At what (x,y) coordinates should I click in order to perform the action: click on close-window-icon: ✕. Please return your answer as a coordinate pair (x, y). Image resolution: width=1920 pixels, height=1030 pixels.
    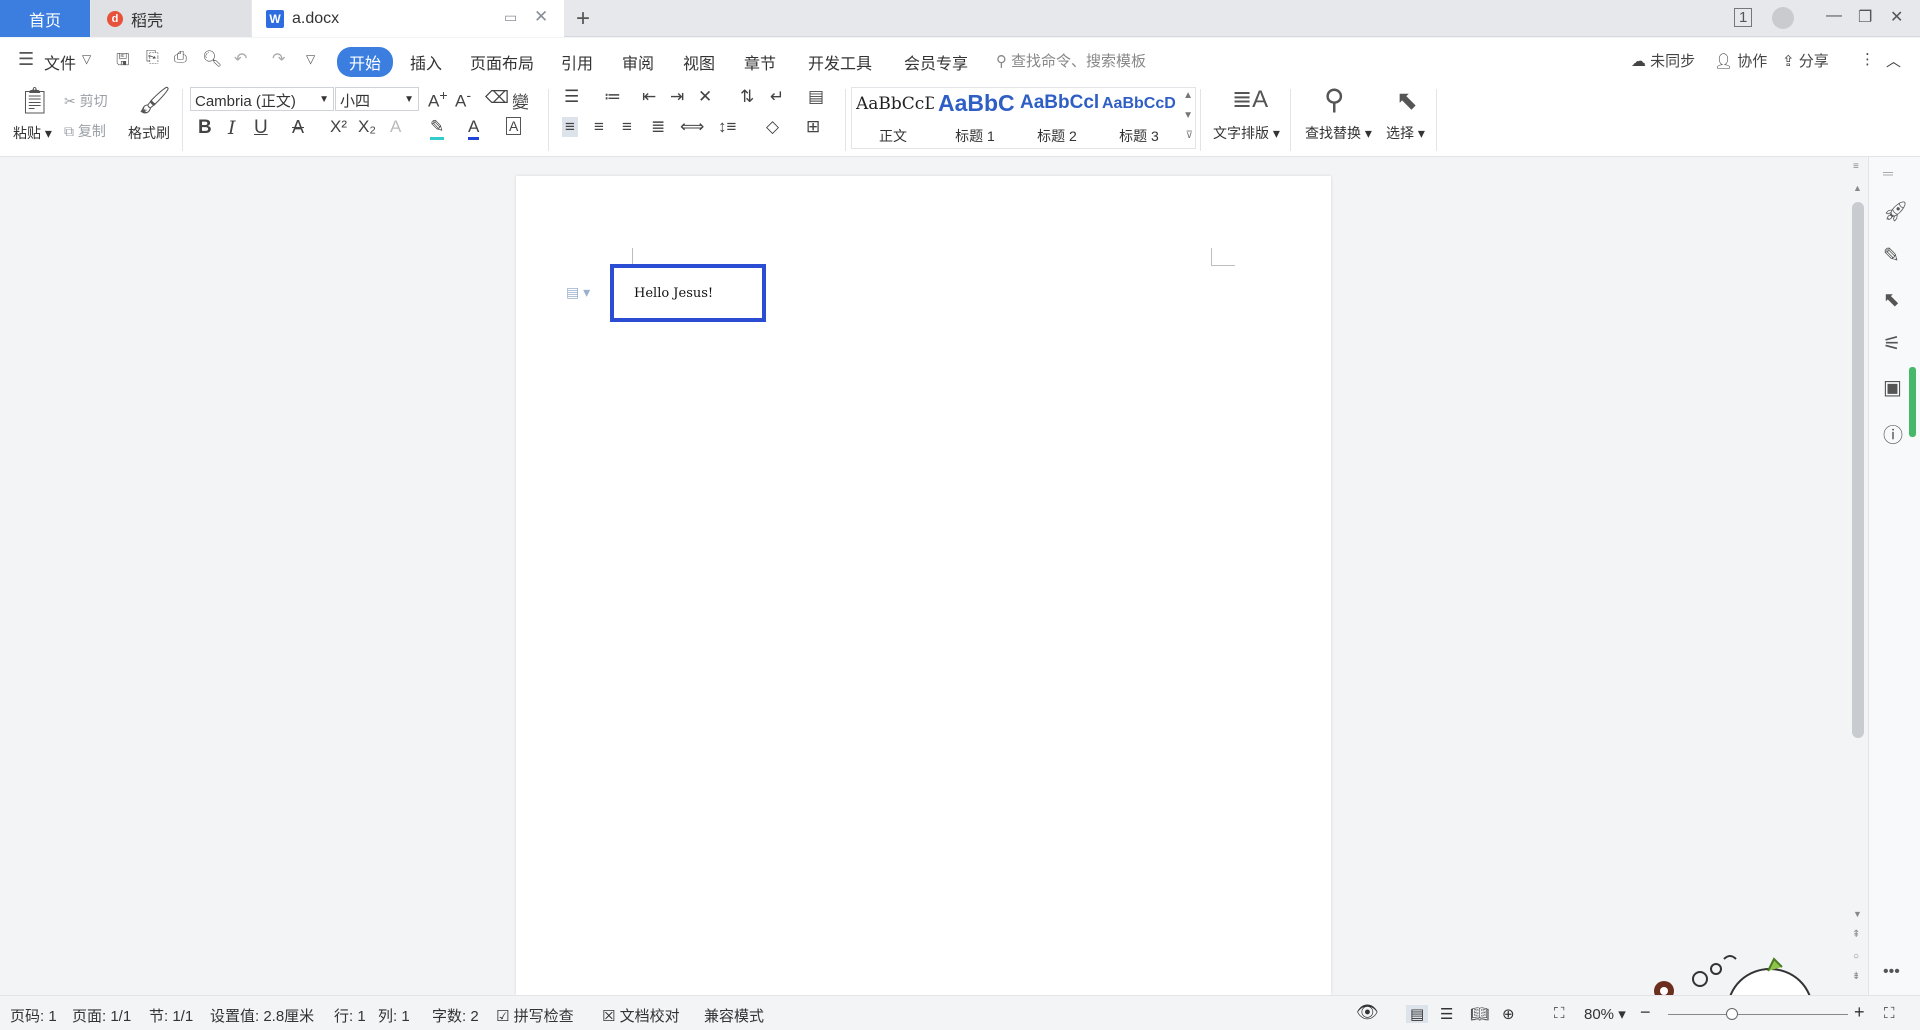
    Looking at the image, I should click on (1896, 17).